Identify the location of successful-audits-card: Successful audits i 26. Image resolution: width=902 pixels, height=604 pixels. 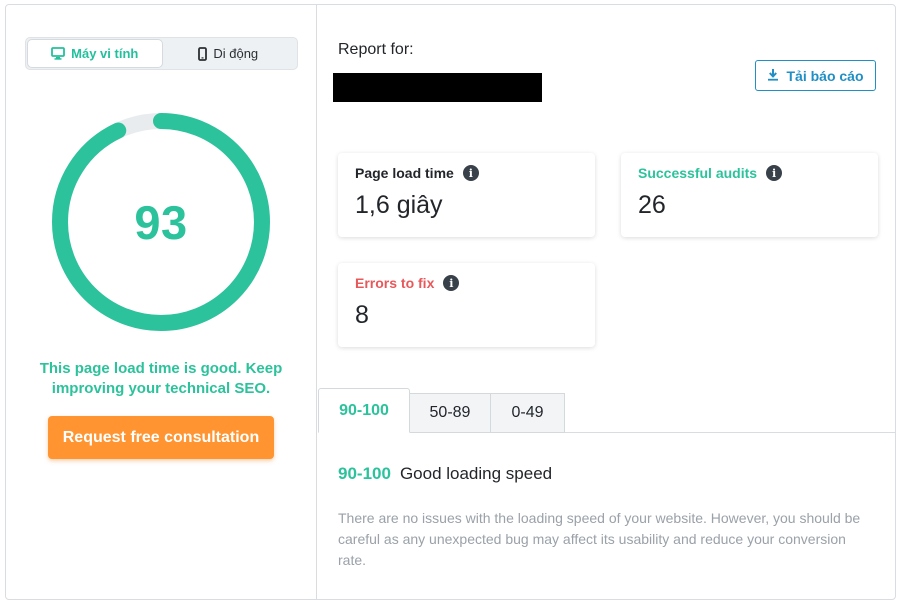
(749, 195).